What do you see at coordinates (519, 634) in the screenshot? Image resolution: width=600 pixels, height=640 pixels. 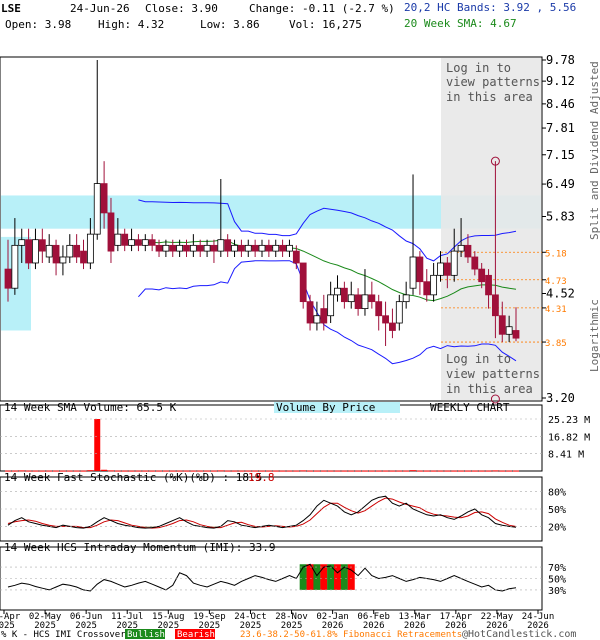 I see `footer-credit: @HotCandlestick.com` at bounding box center [519, 634].